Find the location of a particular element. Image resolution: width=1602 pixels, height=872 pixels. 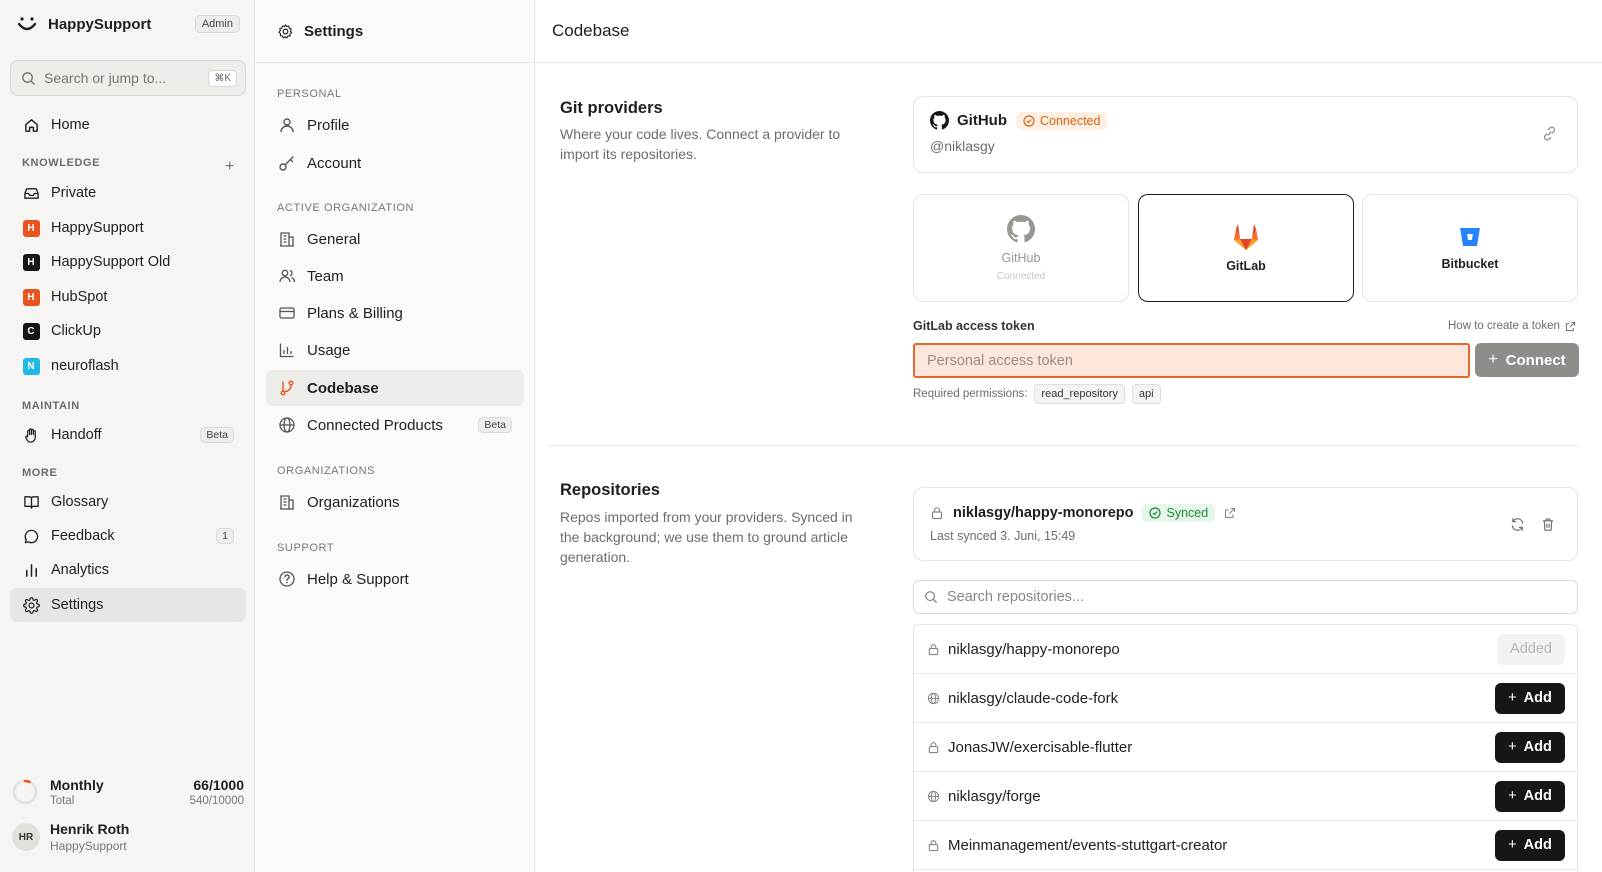

happysupport-logo-icon is located at coordinates (27, 24).